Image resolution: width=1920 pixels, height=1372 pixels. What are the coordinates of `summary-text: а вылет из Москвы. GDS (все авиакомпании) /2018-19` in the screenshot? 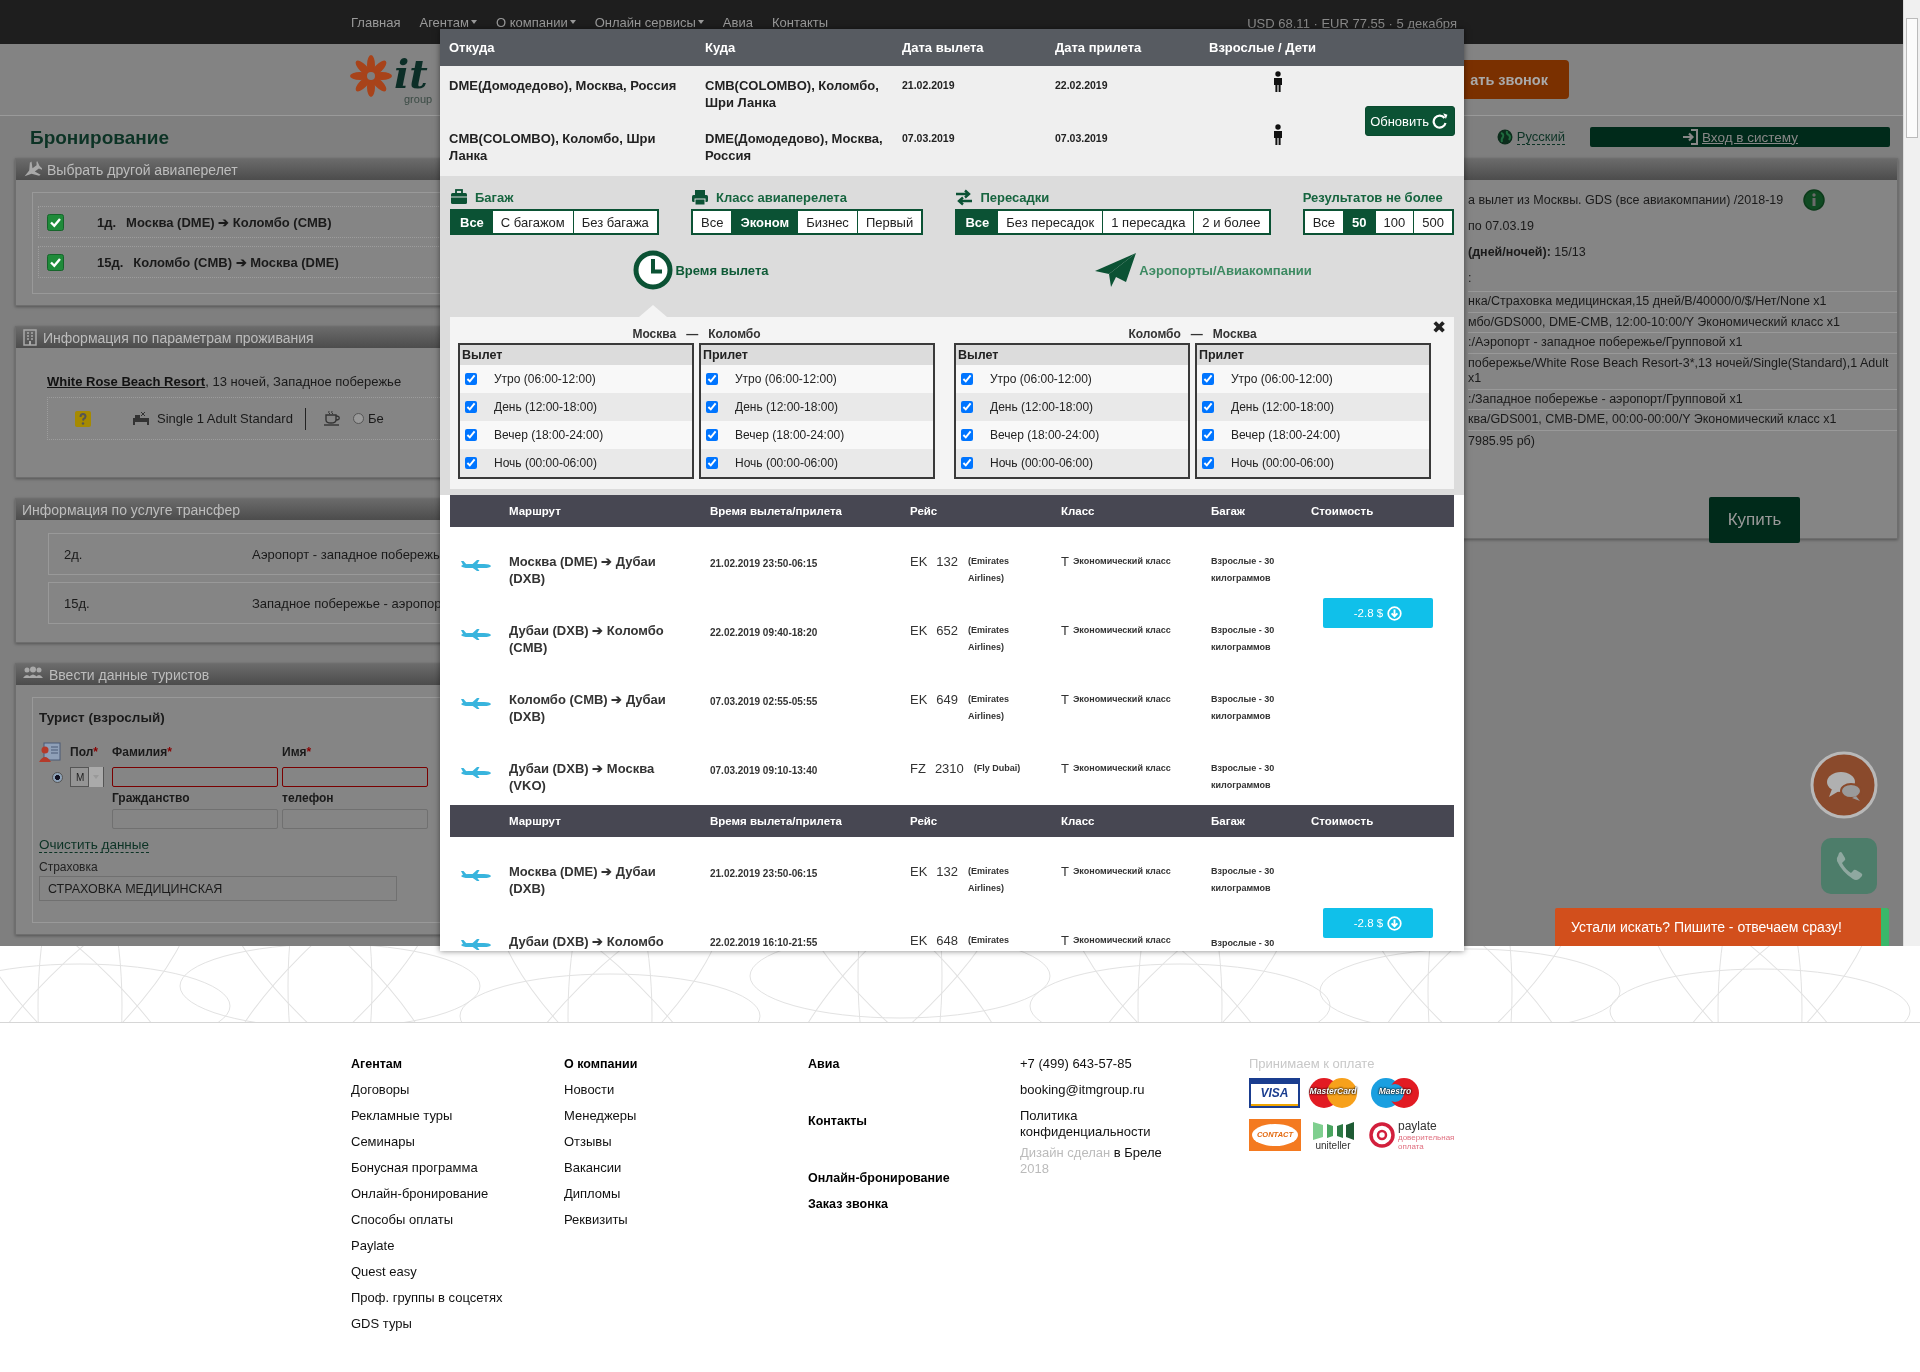 It's located at (1626, 200).